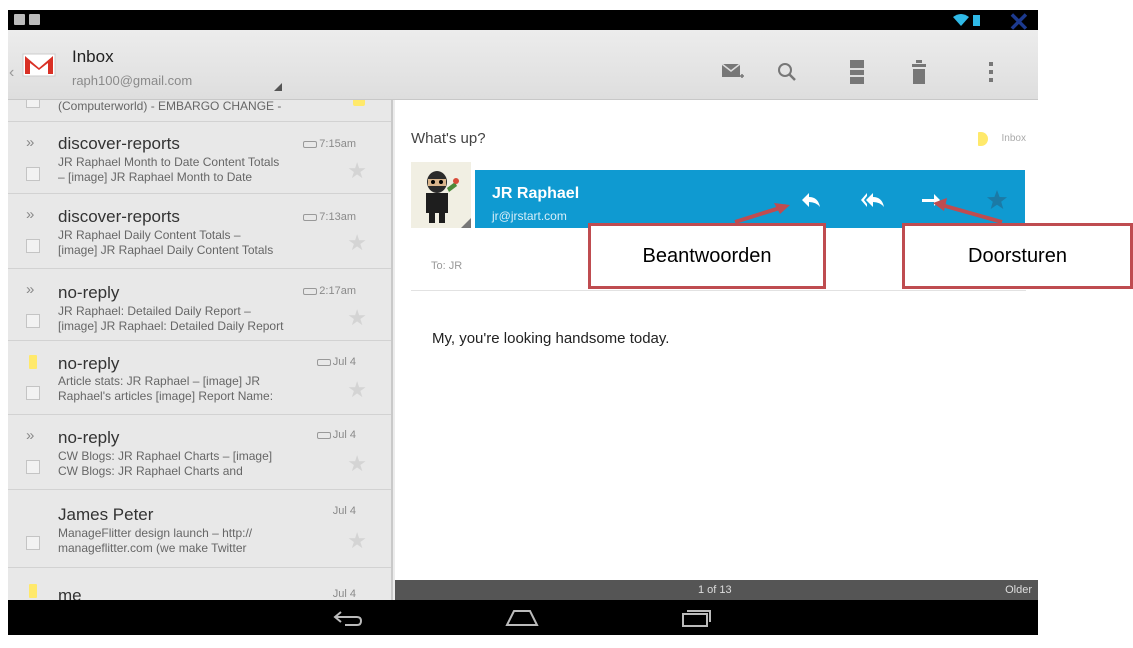 This screenshot has width=1133, height=648. I want to click on archive-button, so click(857, 72).